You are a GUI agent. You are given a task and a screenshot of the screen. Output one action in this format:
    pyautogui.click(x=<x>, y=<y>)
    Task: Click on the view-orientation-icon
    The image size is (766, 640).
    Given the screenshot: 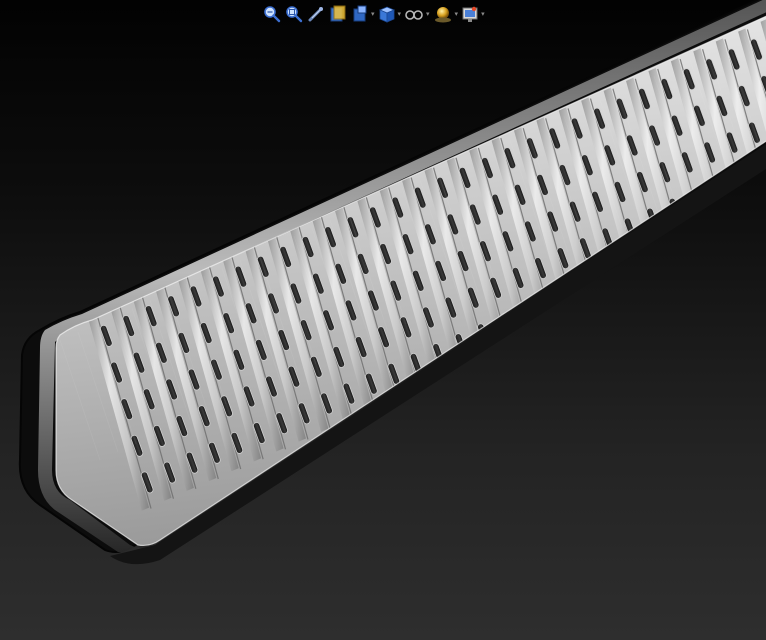 What is the action you would take?
    pyautogui.click(x=386, y=14)
    